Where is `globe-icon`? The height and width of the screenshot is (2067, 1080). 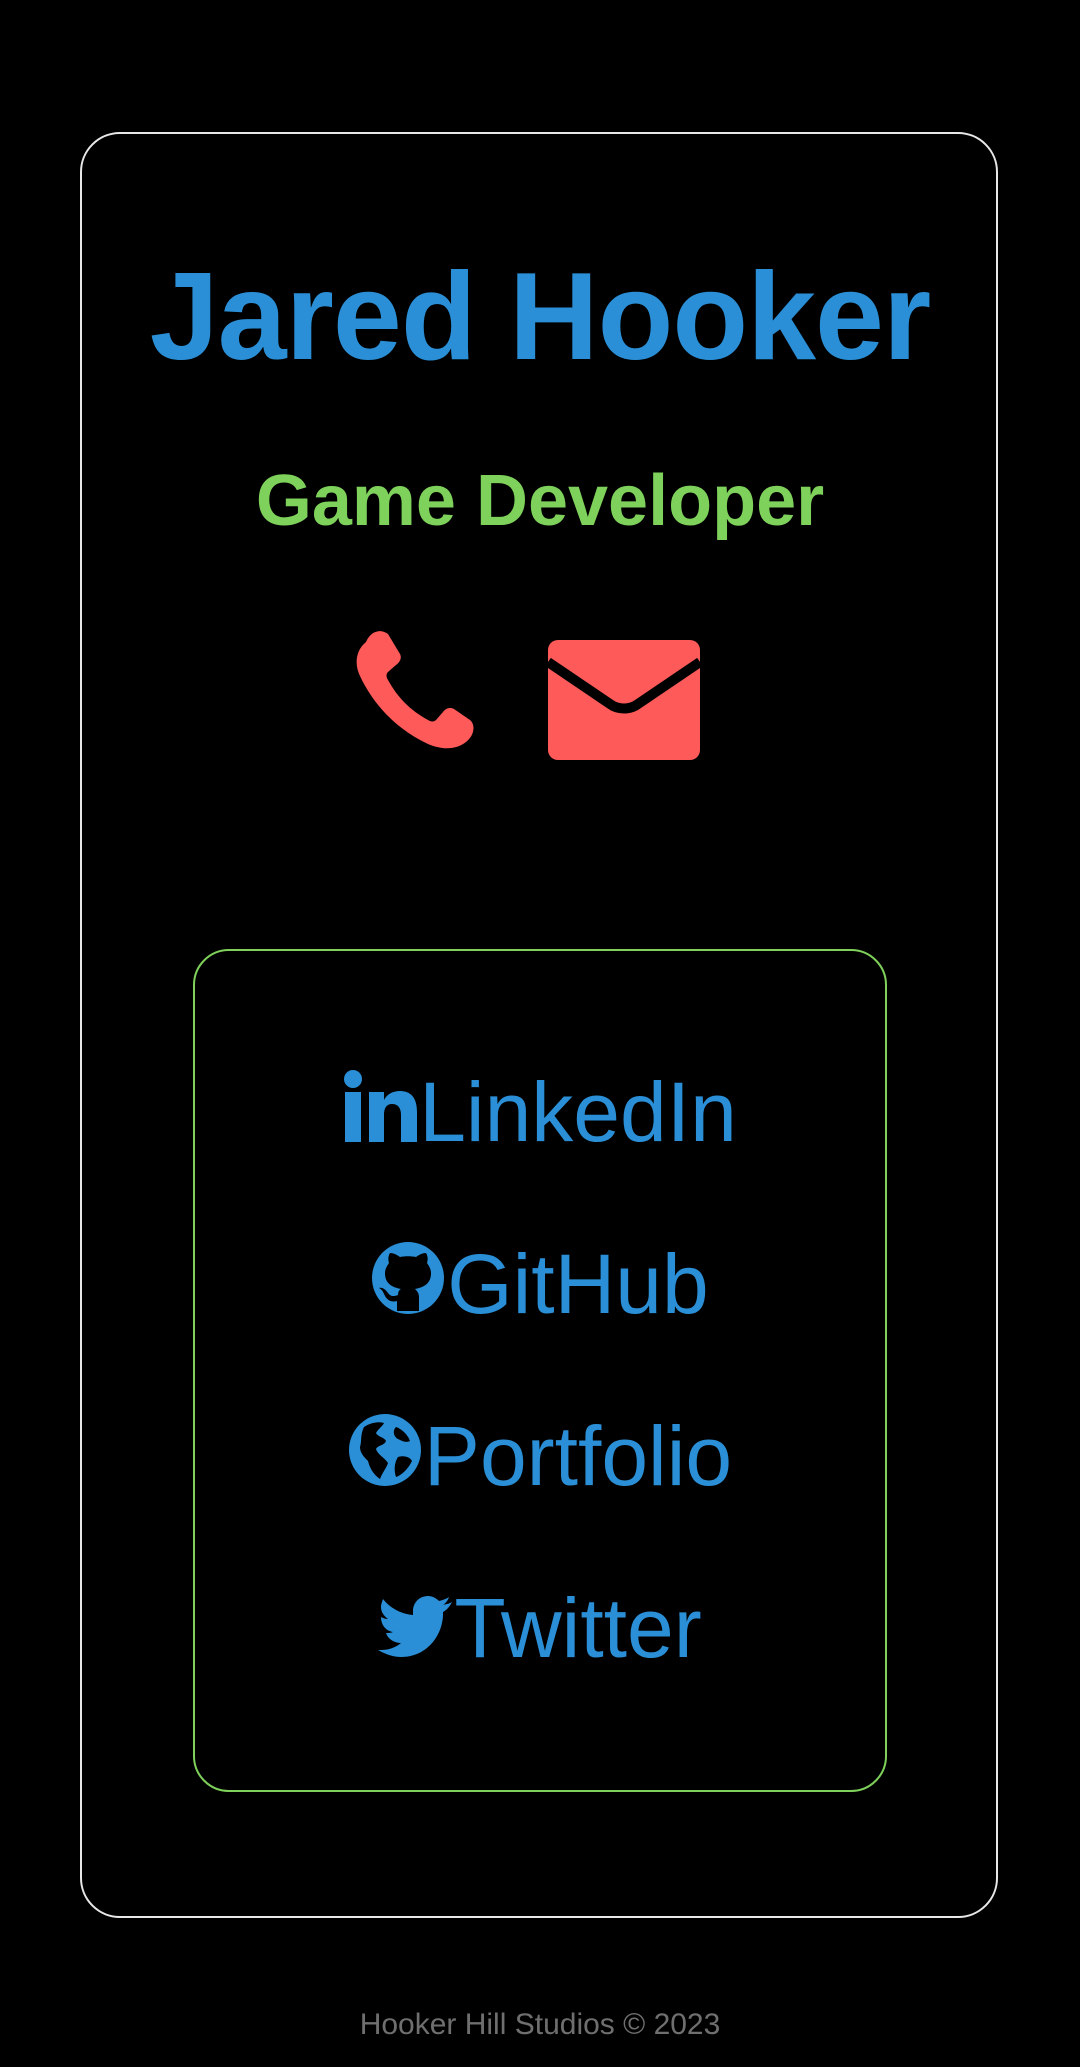
globe-icon is located at coordinates (385, 1456).